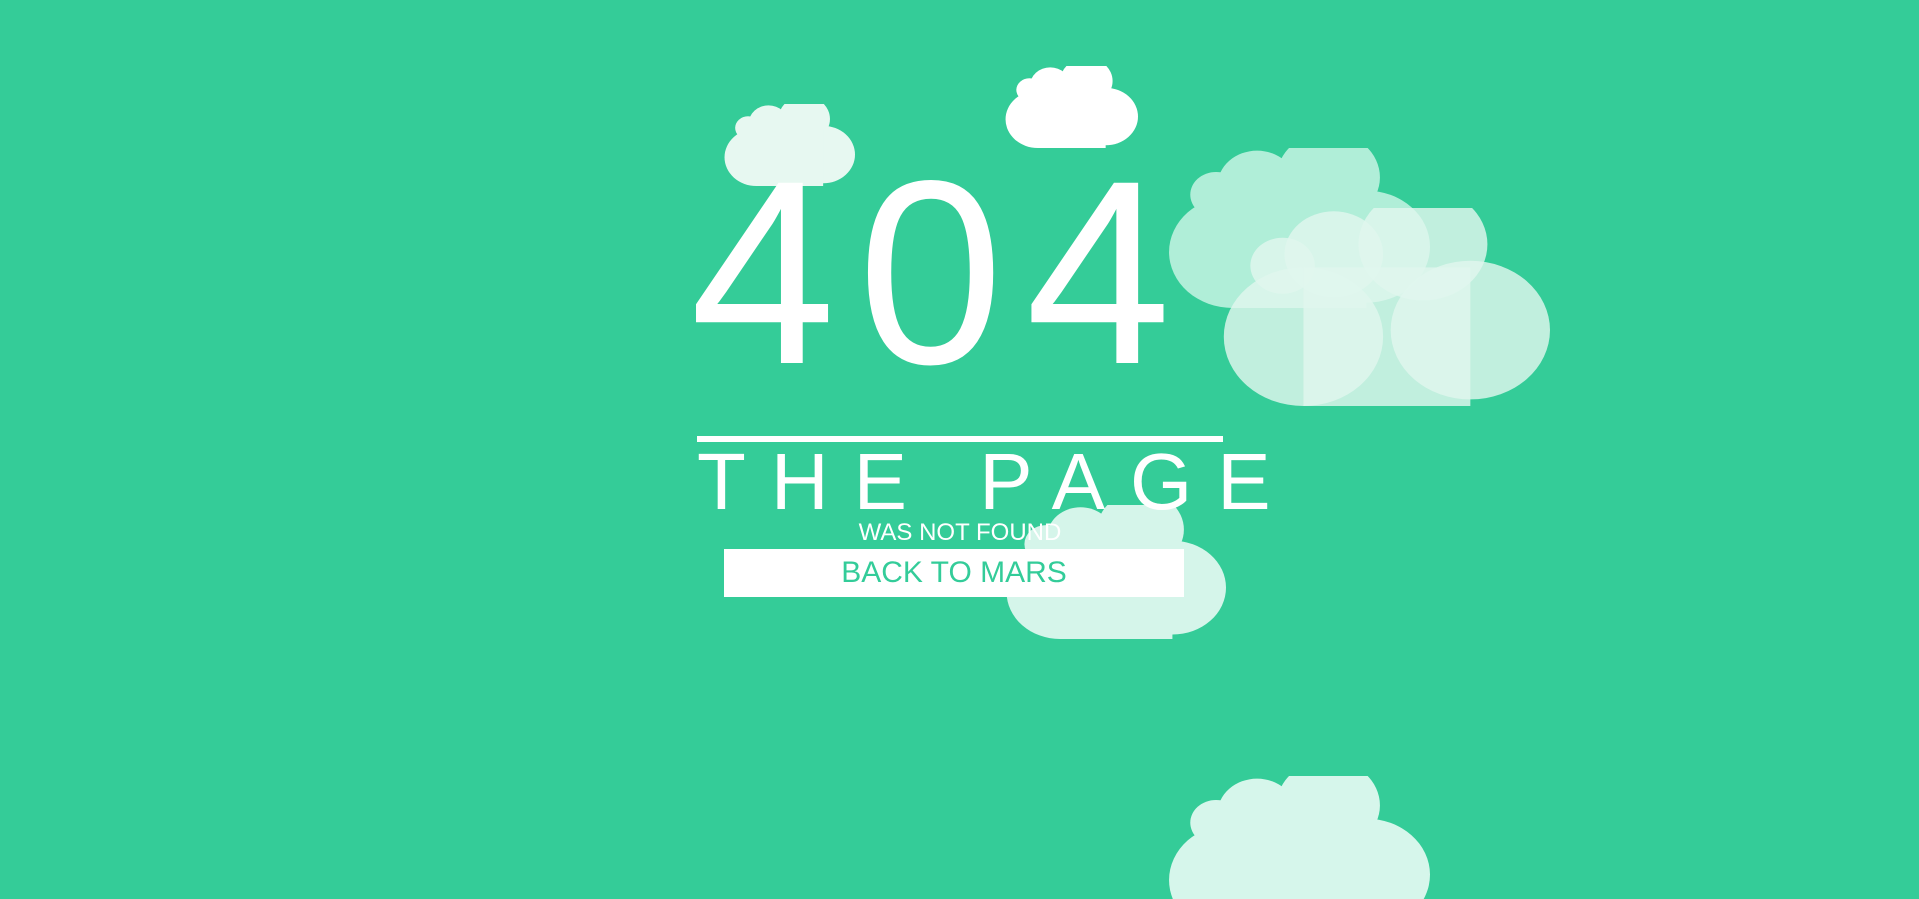 This screenshot has height=899, width=1919. I want to click on back-to-mars-button: BACK TO MARS, so click(954, 573).